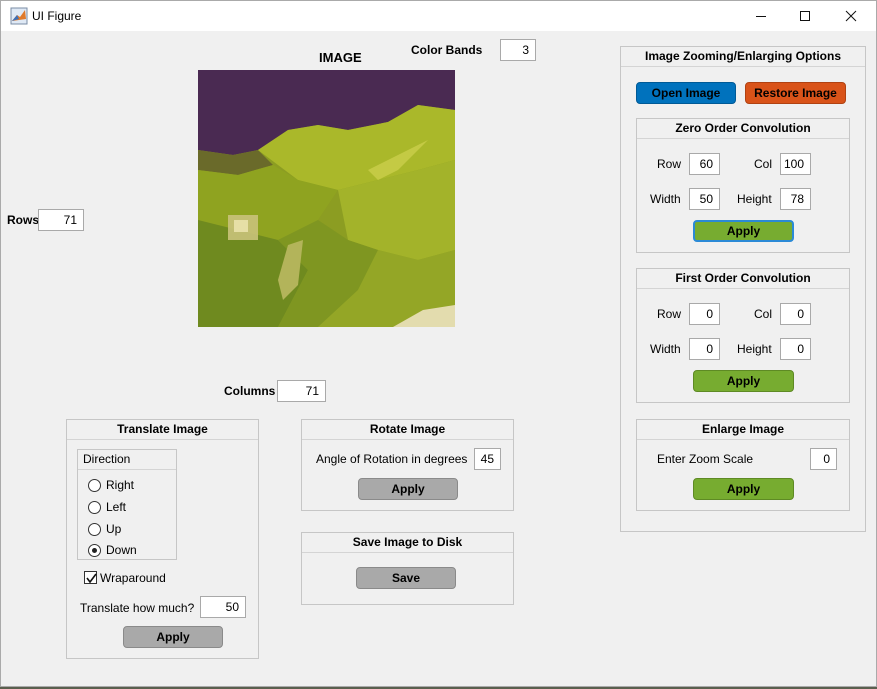 The image size is (877, 689). What do you see at coordinates (763, 164) in the screenshot?
I see `zero-col-label: Col` at bounding box center [763, 164].